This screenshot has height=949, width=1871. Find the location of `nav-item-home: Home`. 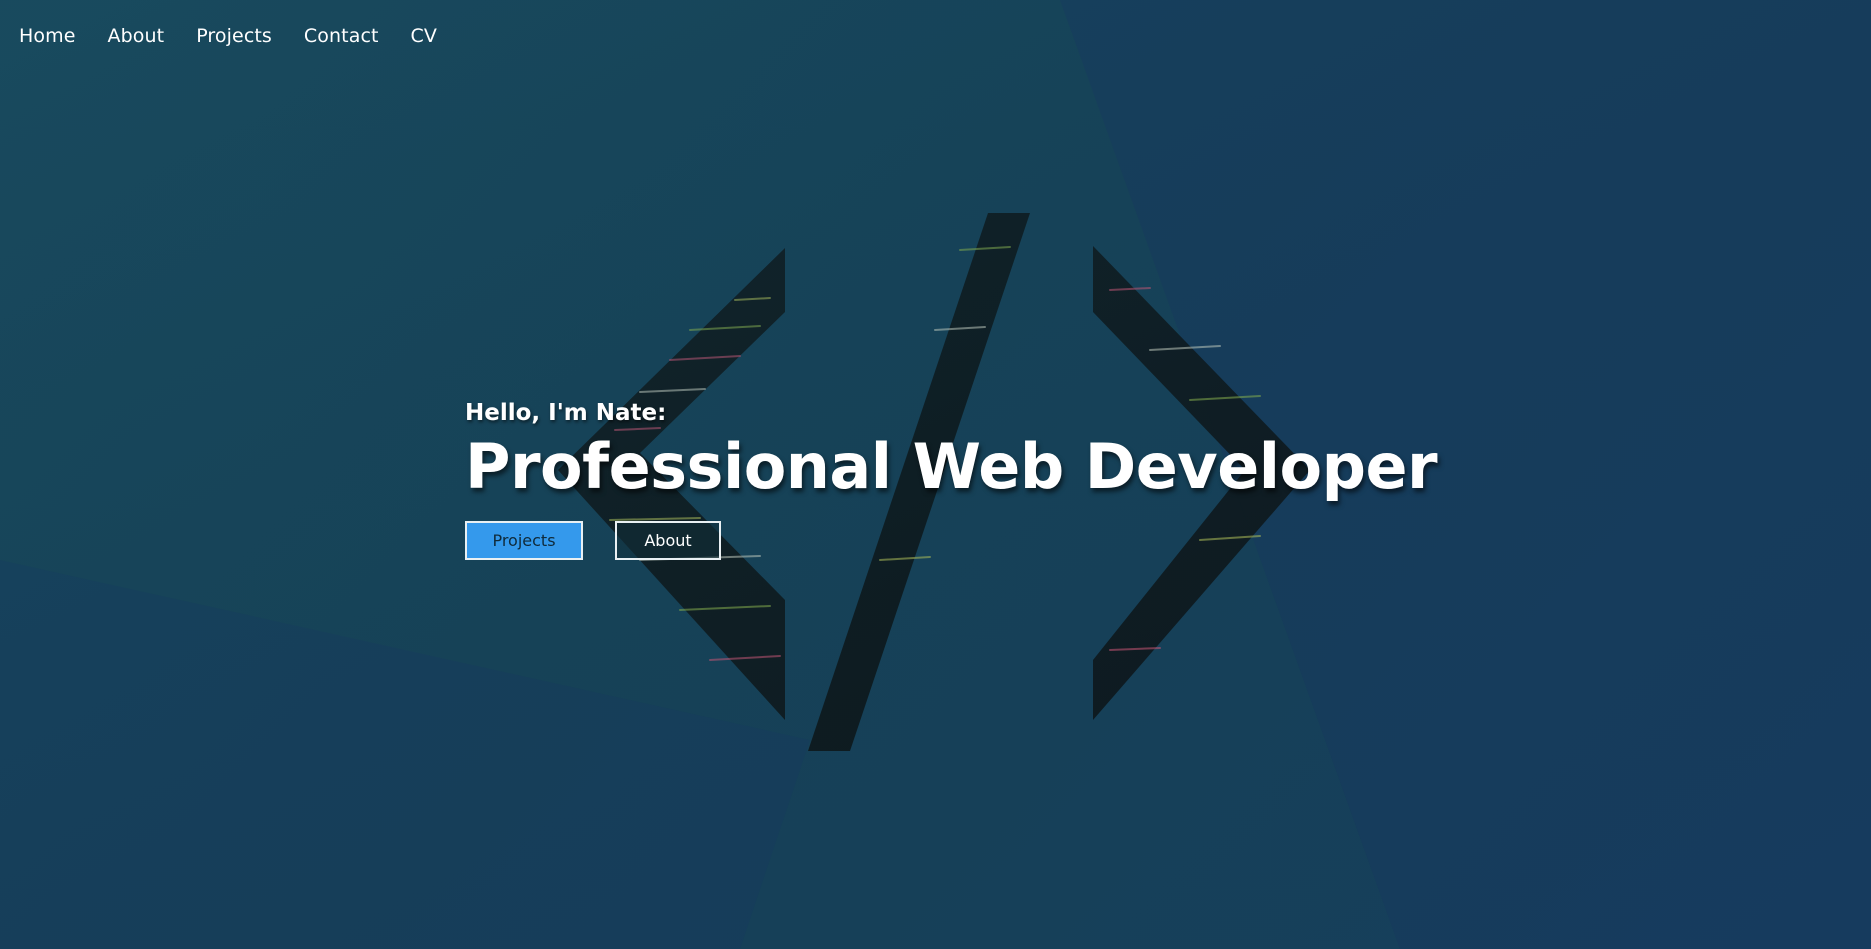

nav-item-home: Home is located at coordinates (47, 36).